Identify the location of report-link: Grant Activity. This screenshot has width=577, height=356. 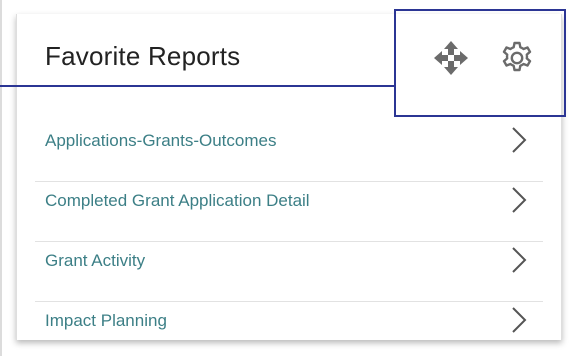
(95, 261).